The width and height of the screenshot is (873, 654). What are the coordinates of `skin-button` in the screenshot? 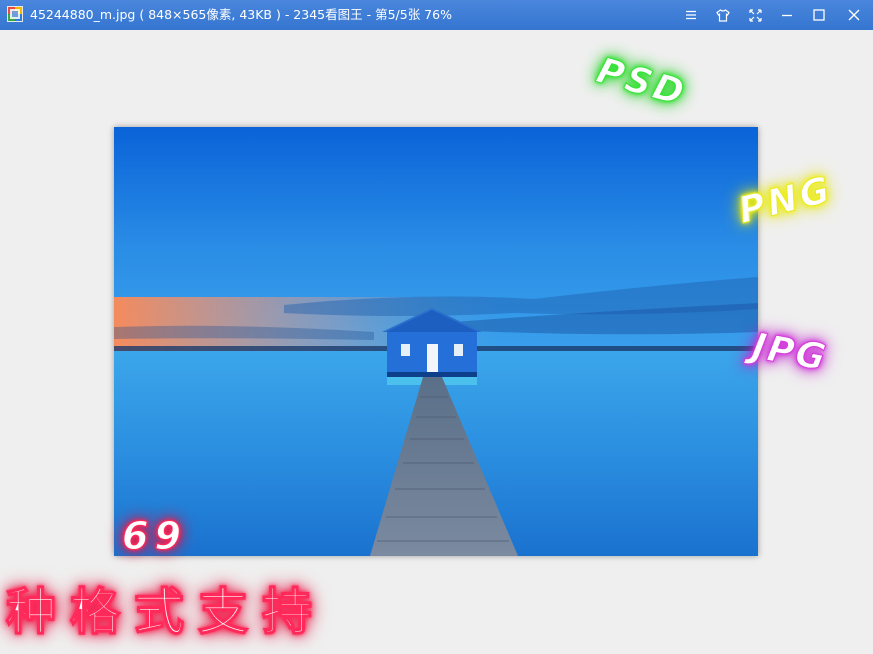 It's located at (723, 15).